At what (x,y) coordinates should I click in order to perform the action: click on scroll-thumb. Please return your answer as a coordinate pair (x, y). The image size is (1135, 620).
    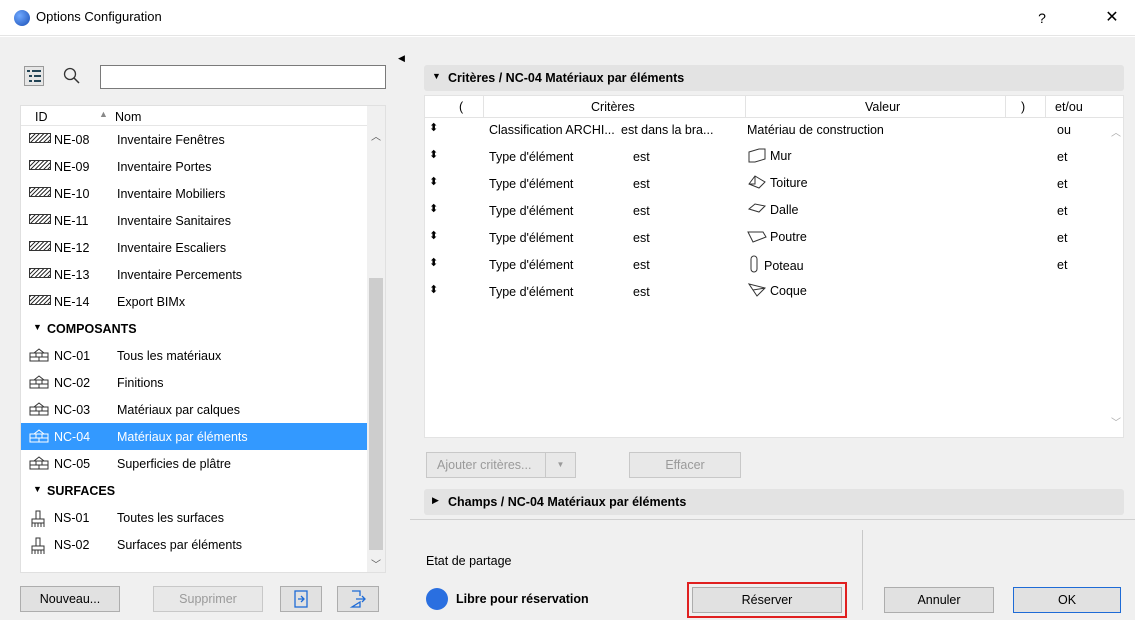
    Looking at the image, I should click on (376, 414).